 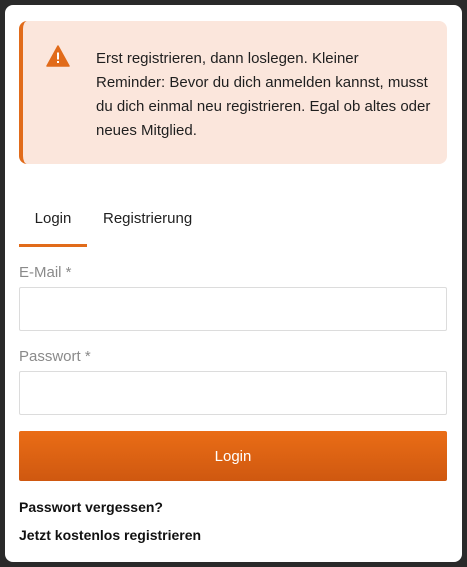 I want to click on register-free-link: Jetzt kostenlos registrieren, so click(x=110, y=535).